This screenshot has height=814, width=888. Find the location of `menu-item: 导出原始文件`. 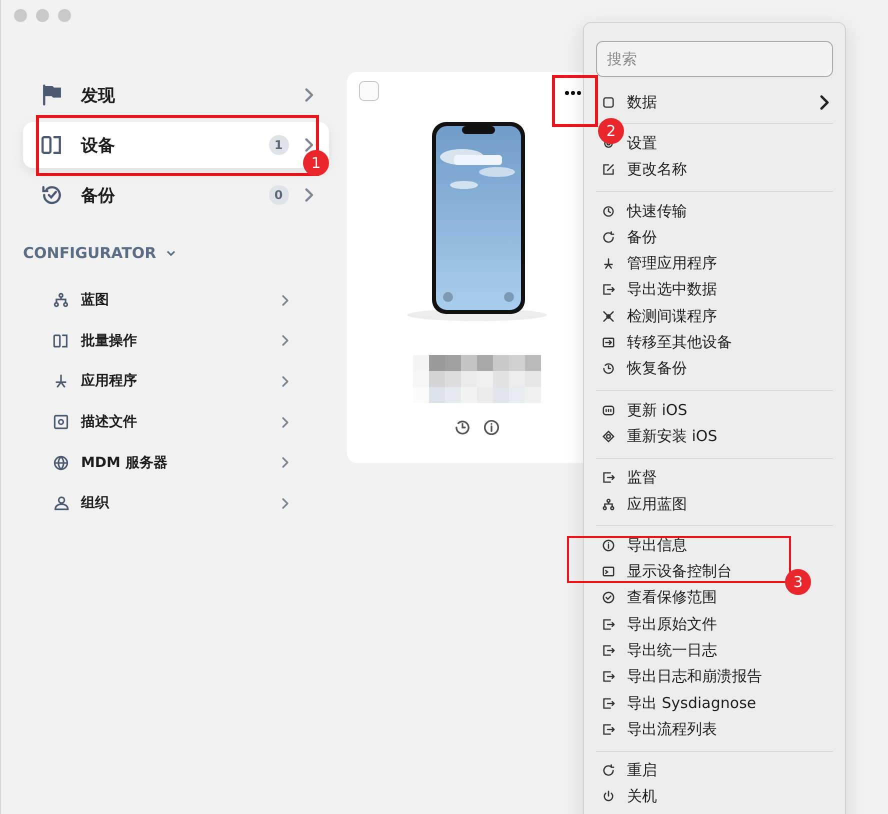

menu-item: 导出原始文件 is located at coordinates (672, 624).